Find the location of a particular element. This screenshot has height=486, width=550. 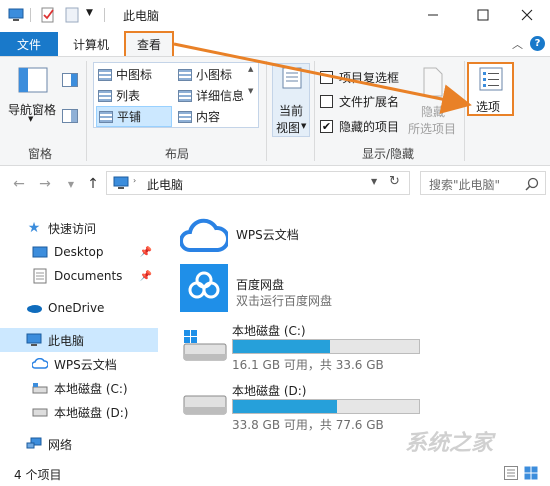

window-title: 此电脑 is located at coordinates (141, 16).